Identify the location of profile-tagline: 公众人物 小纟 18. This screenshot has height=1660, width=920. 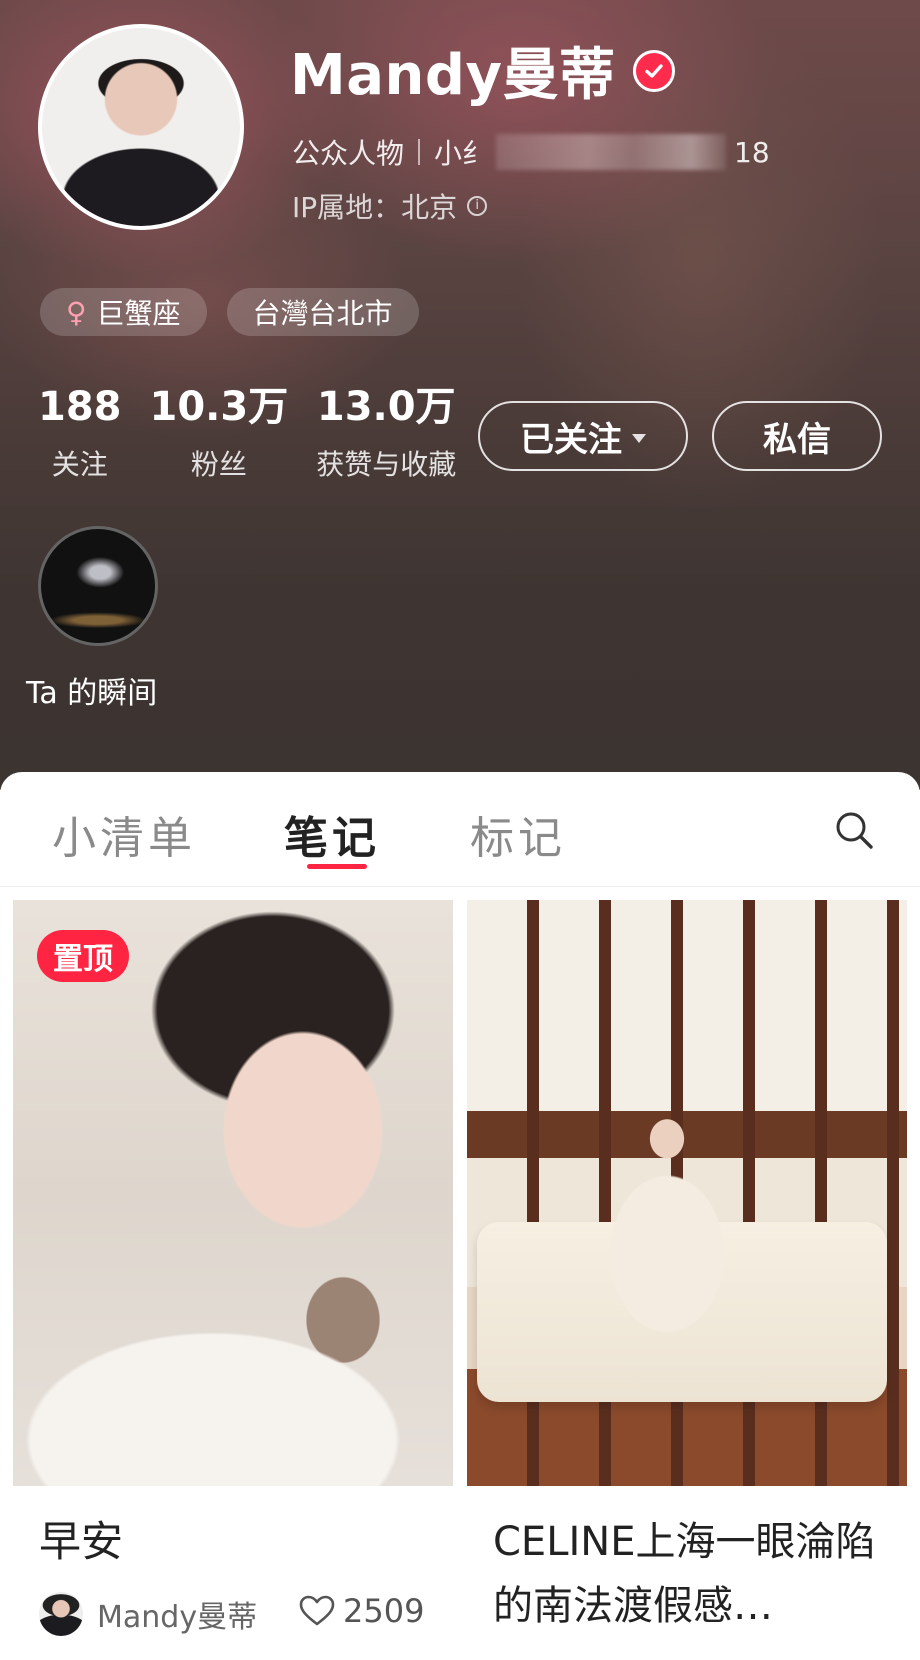
(531, 152).